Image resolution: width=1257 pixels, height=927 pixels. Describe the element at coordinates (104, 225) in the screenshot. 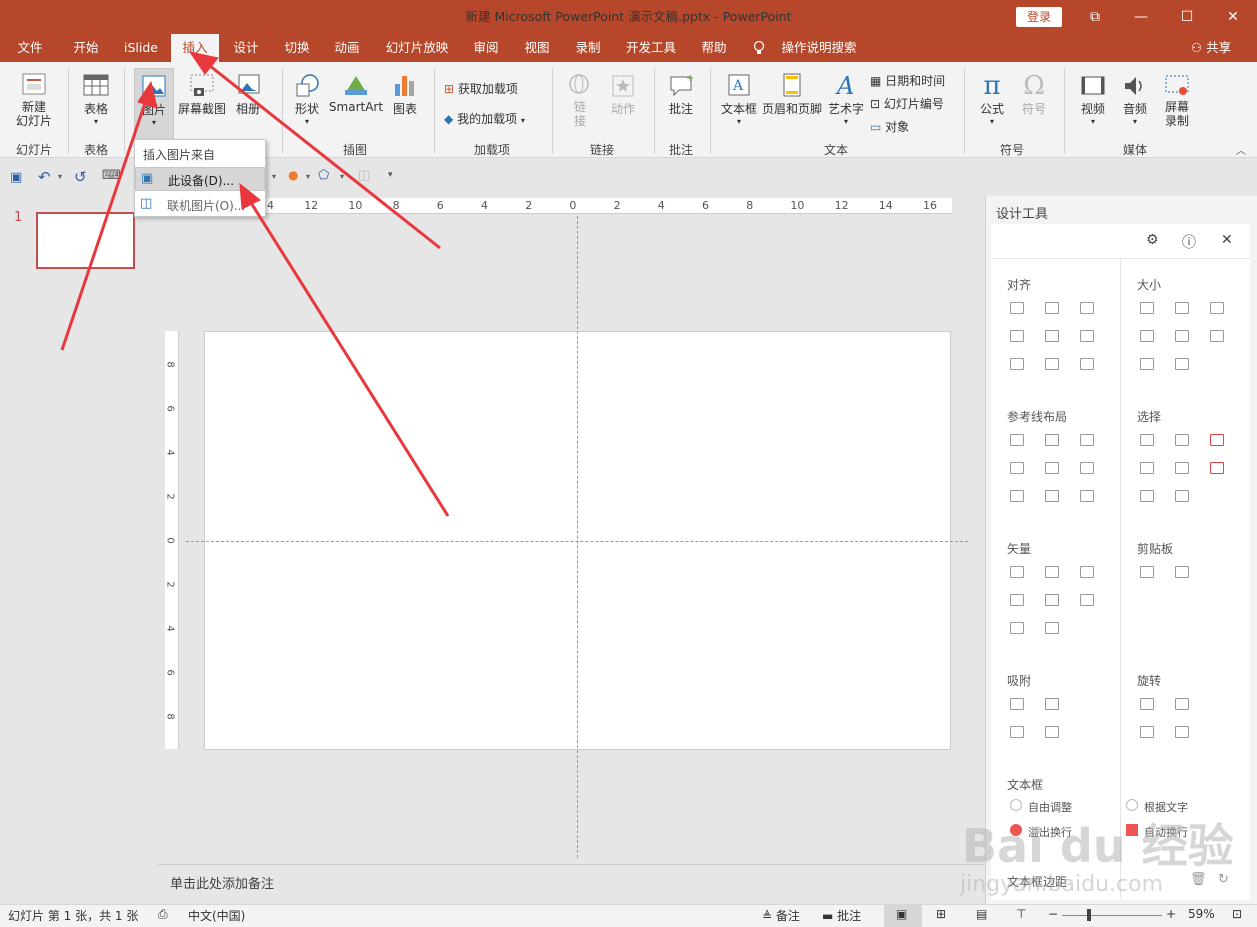

I see `arrow-to-picture-button` at that location.